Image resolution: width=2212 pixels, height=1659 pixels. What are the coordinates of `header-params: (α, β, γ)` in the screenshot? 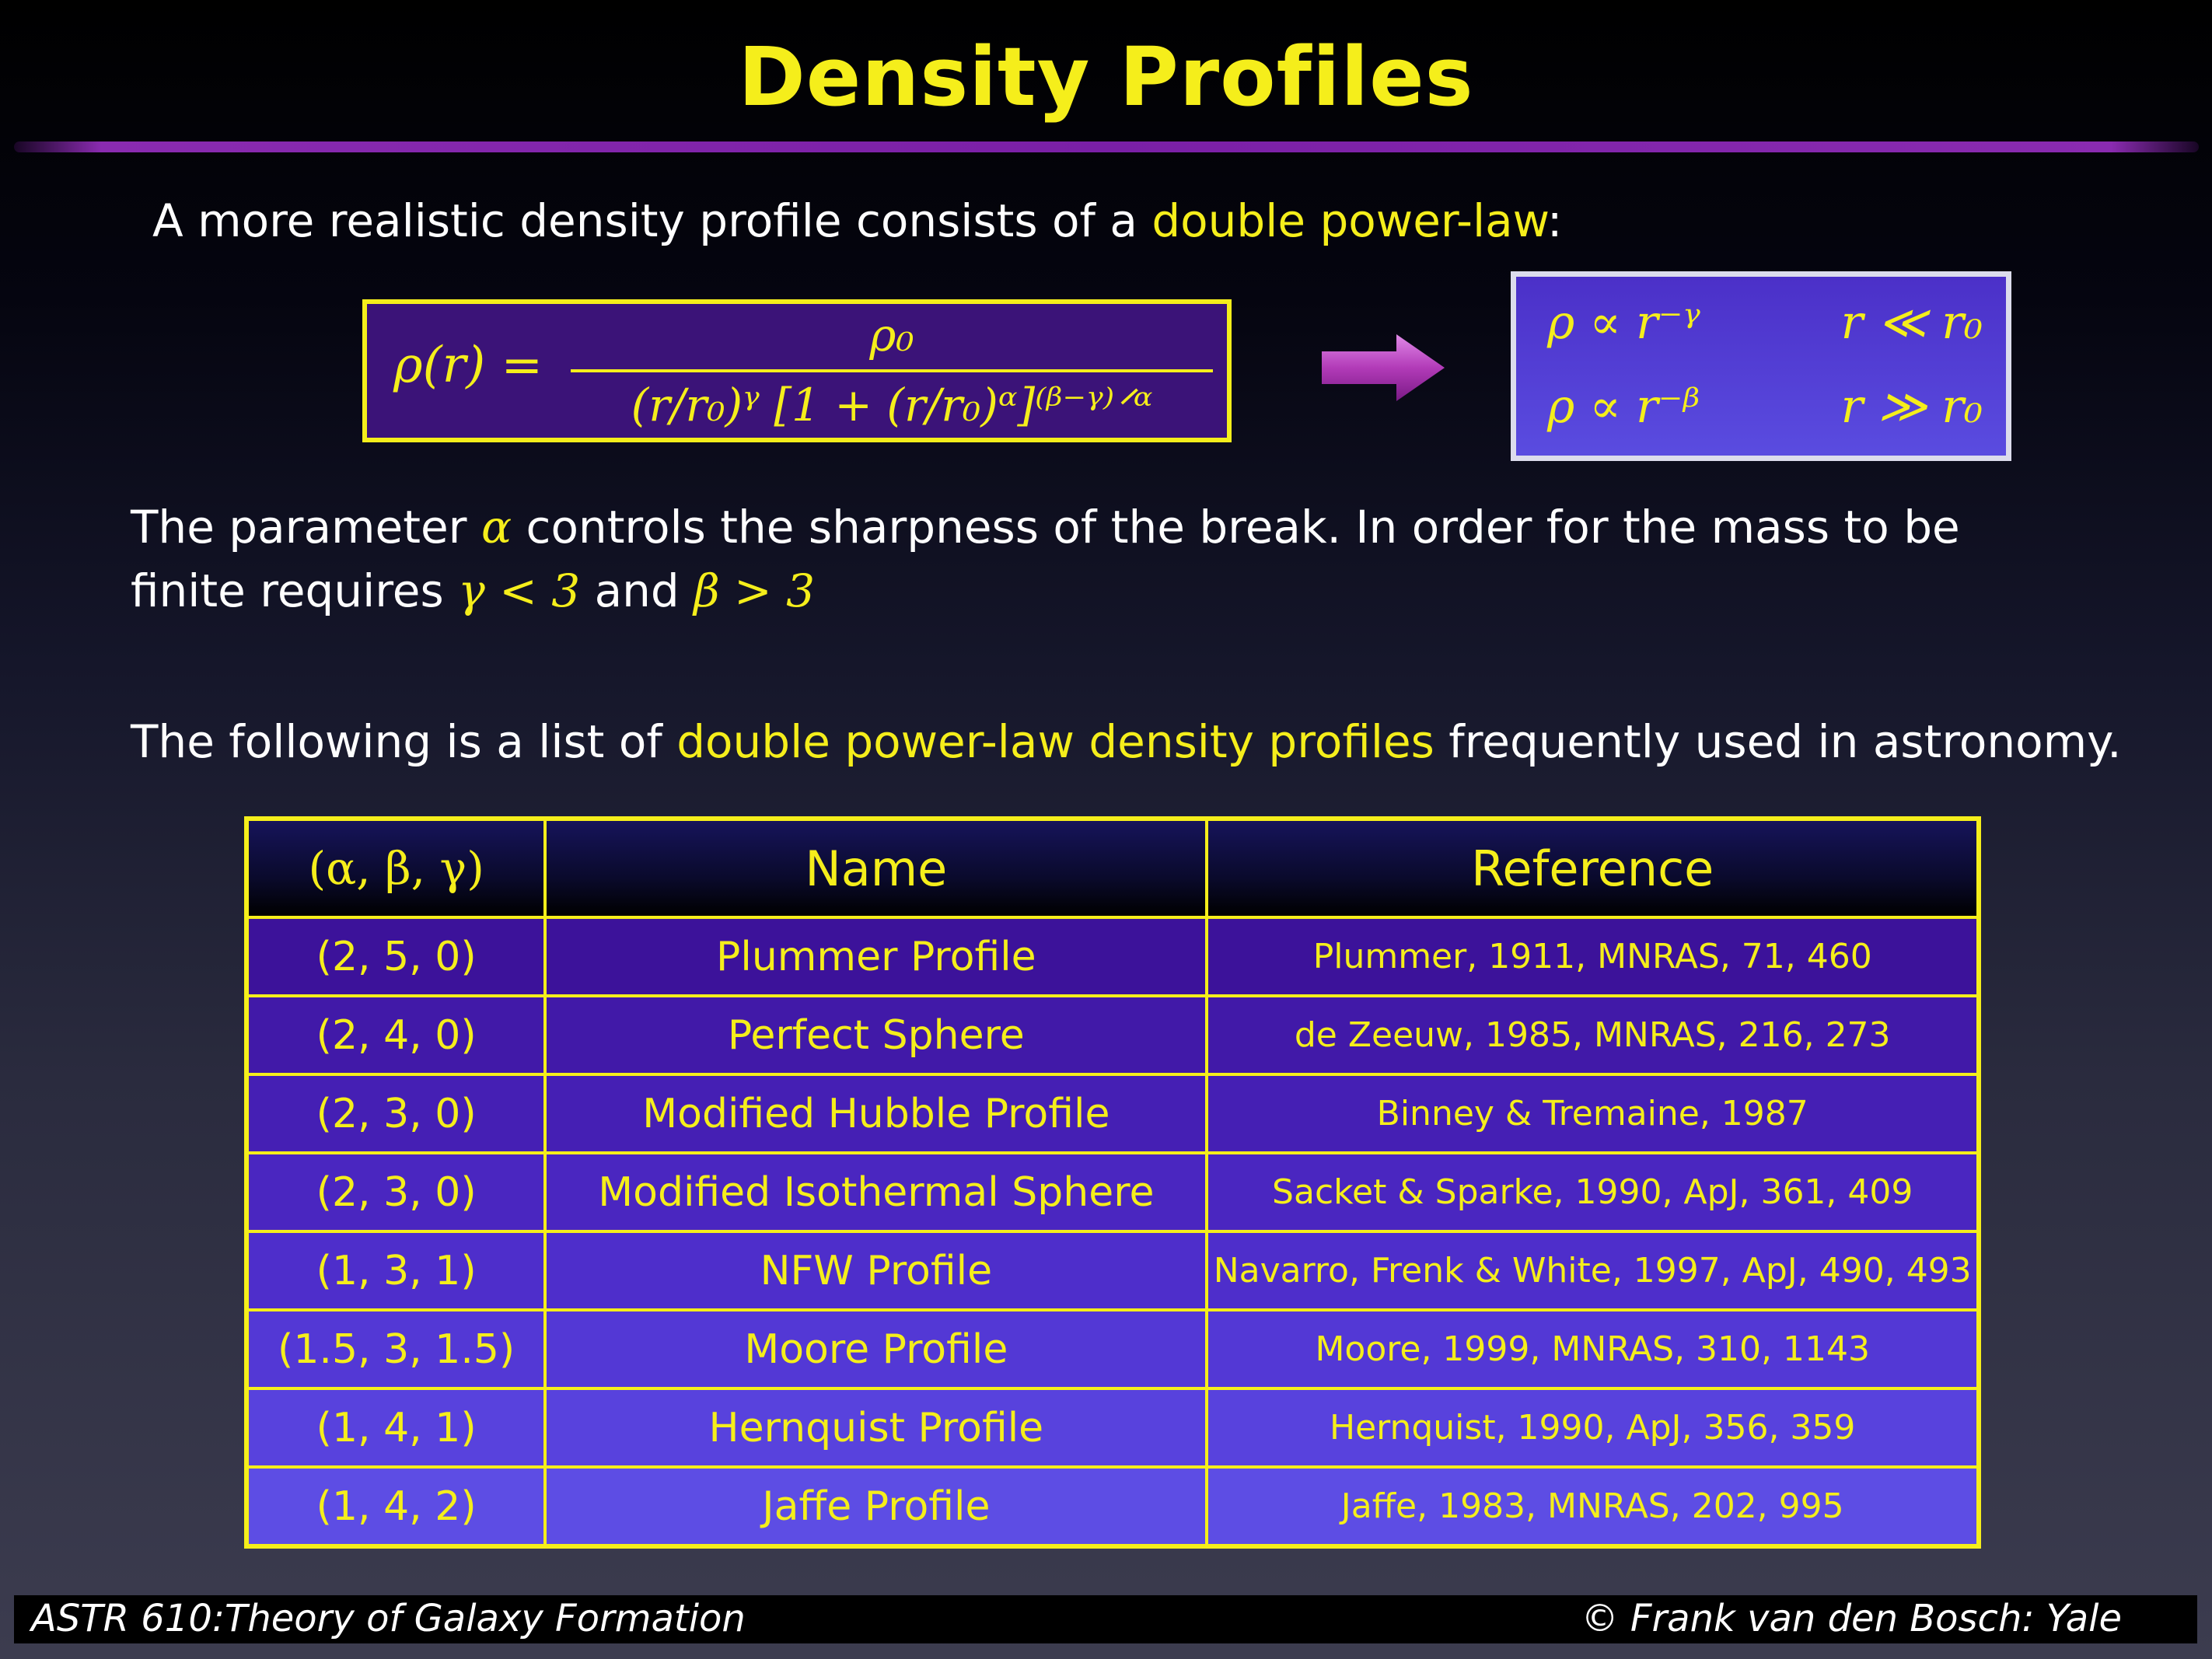 It's located at (395, 868).